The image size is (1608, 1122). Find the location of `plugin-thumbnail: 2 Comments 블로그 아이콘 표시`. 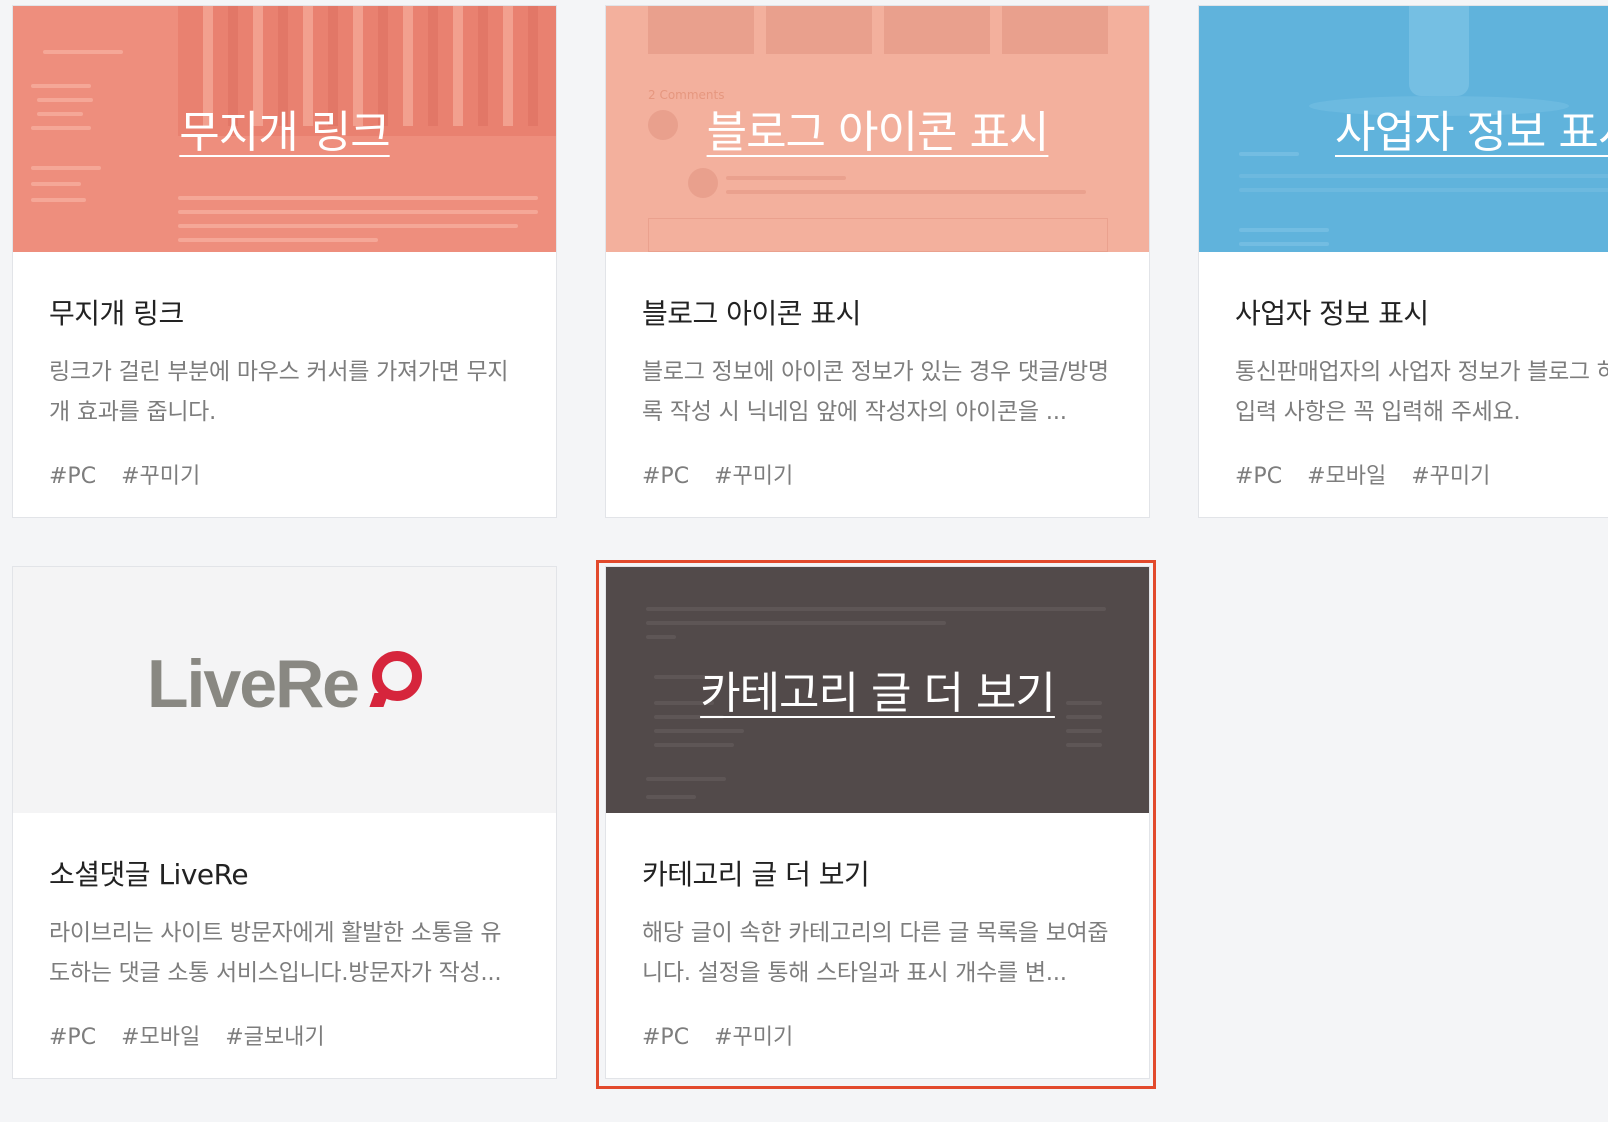

plugin-thumbnail: 2 Comments 블로그 아이콘 표시 is located at coordinates (877, 129).